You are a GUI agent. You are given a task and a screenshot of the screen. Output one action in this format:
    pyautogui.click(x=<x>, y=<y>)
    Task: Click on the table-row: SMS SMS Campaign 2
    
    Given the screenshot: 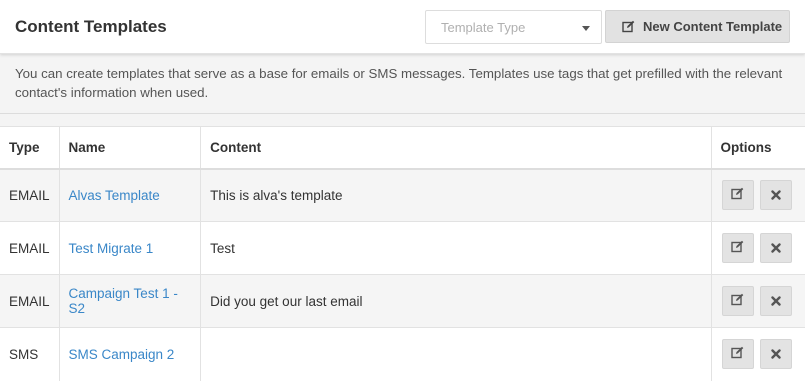 What is the action you would take?
    pyautogui.click(x=402, y=354)
    